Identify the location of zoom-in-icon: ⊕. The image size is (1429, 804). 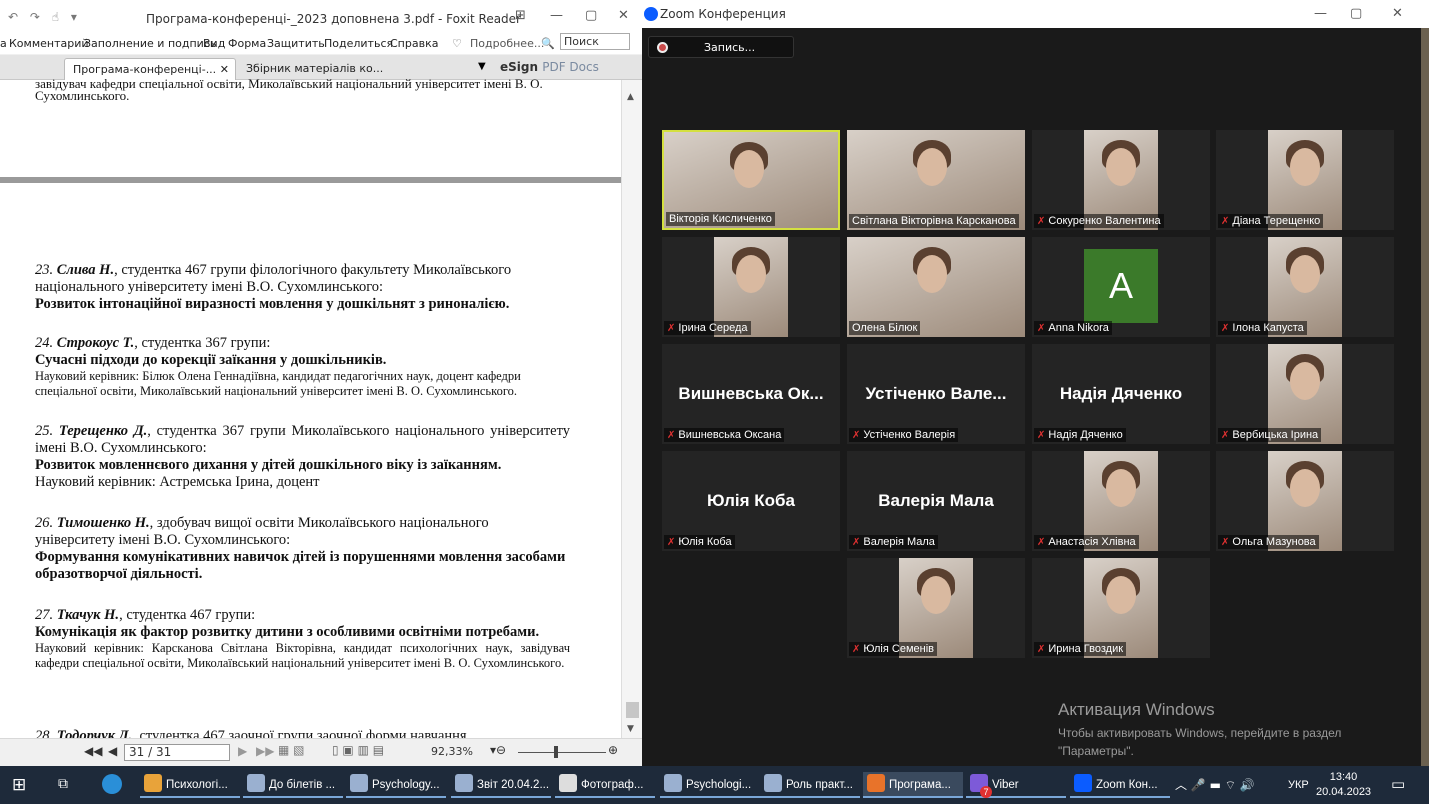
(613, 750).